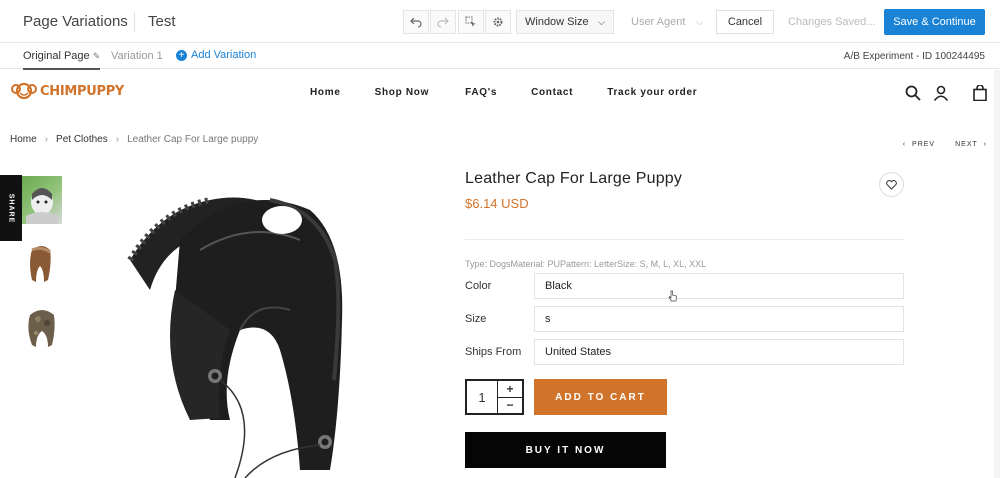 The width and height of the screenshot is (1000, 478). What do you see at coordinates (235, 337) in the screenshot?
I see `leather-cap-image` at bounding box center [235, 337].